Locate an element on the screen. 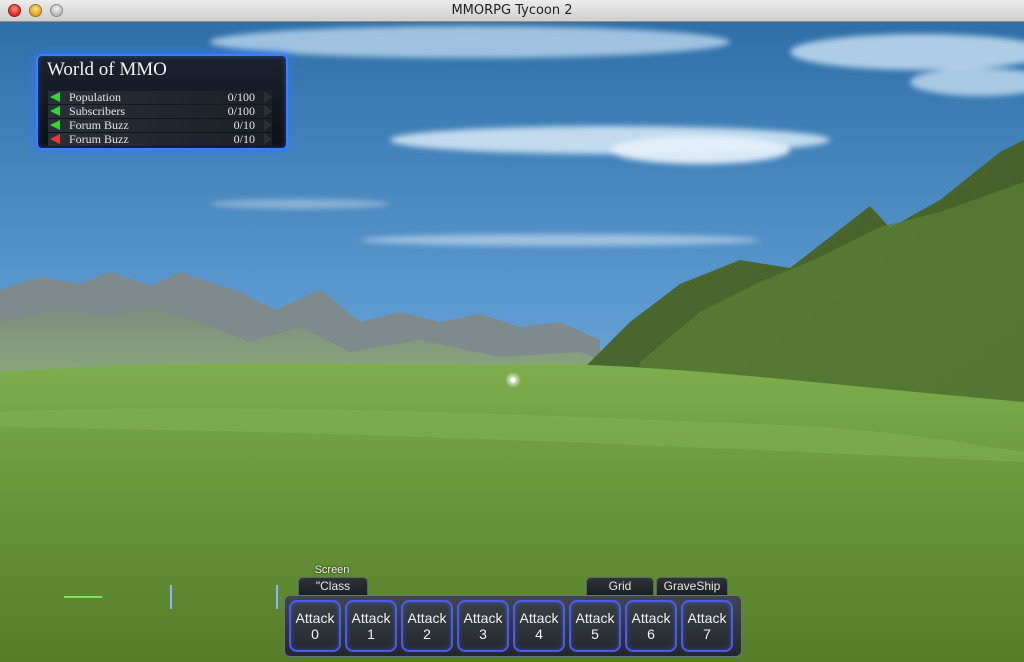 The image size is (1024, 662). screen-label: Screen is located at coordinates (332, 570).